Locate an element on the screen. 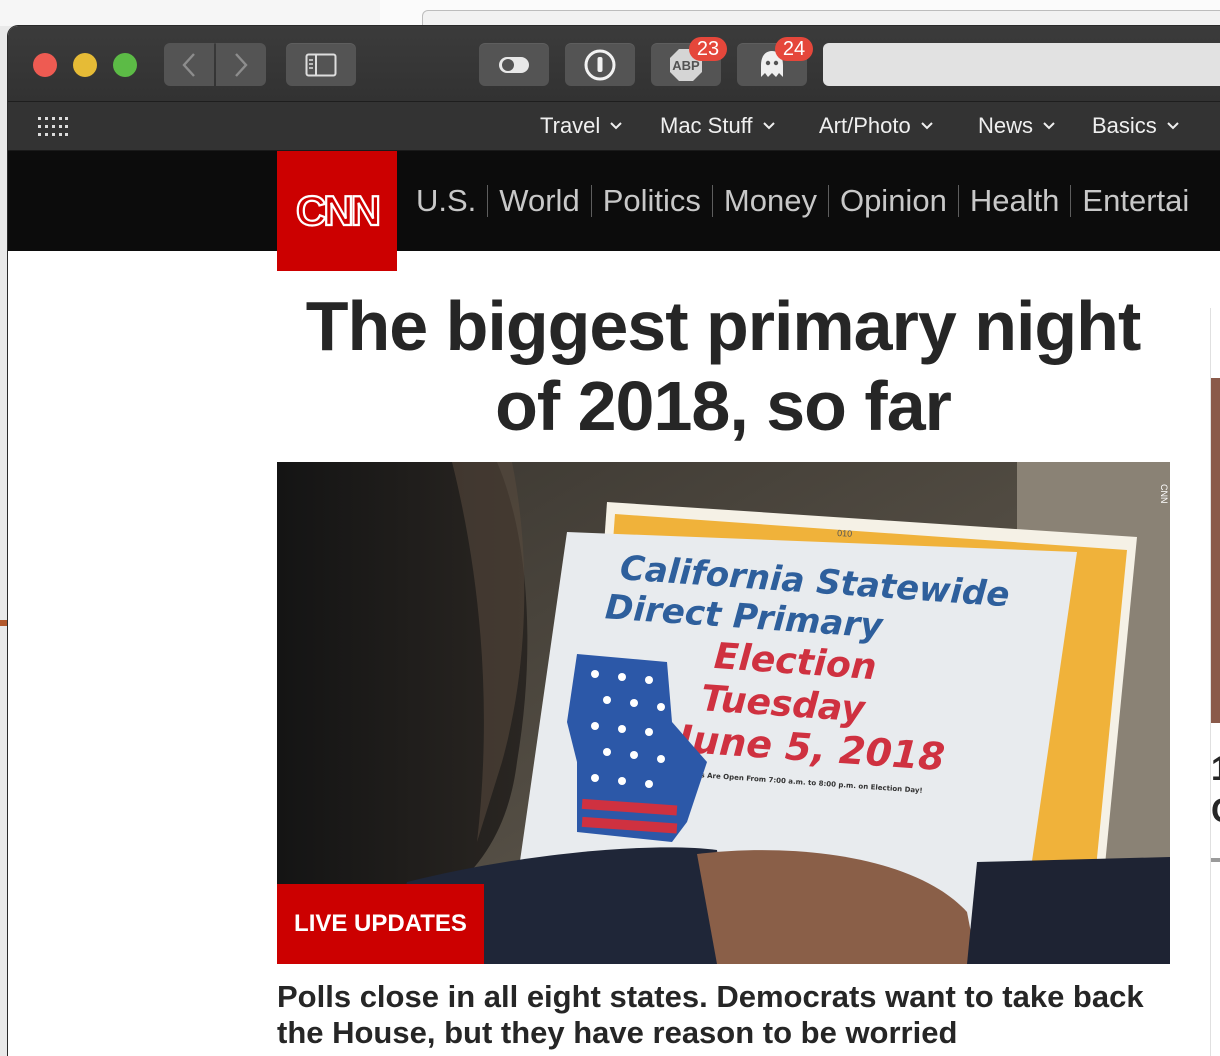  sidebar-toggle-button is located at coordinates (321, 64).